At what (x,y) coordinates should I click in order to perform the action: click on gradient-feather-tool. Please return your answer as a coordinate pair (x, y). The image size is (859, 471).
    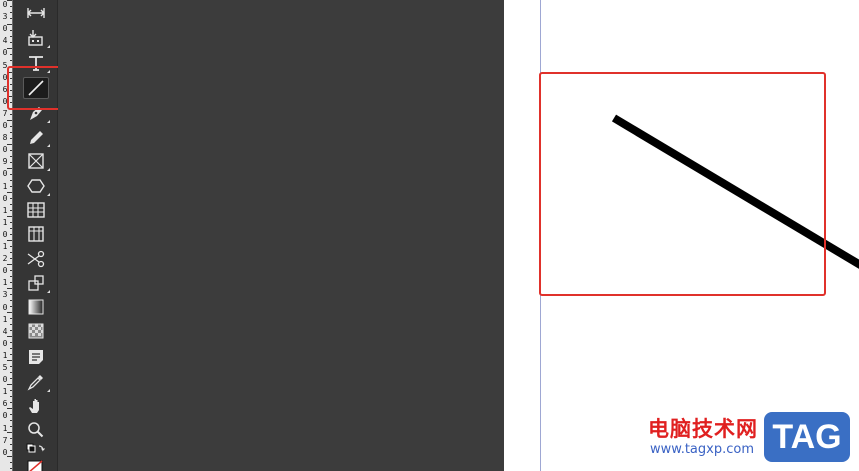
    Looking at the image, I should click on (36, 331).